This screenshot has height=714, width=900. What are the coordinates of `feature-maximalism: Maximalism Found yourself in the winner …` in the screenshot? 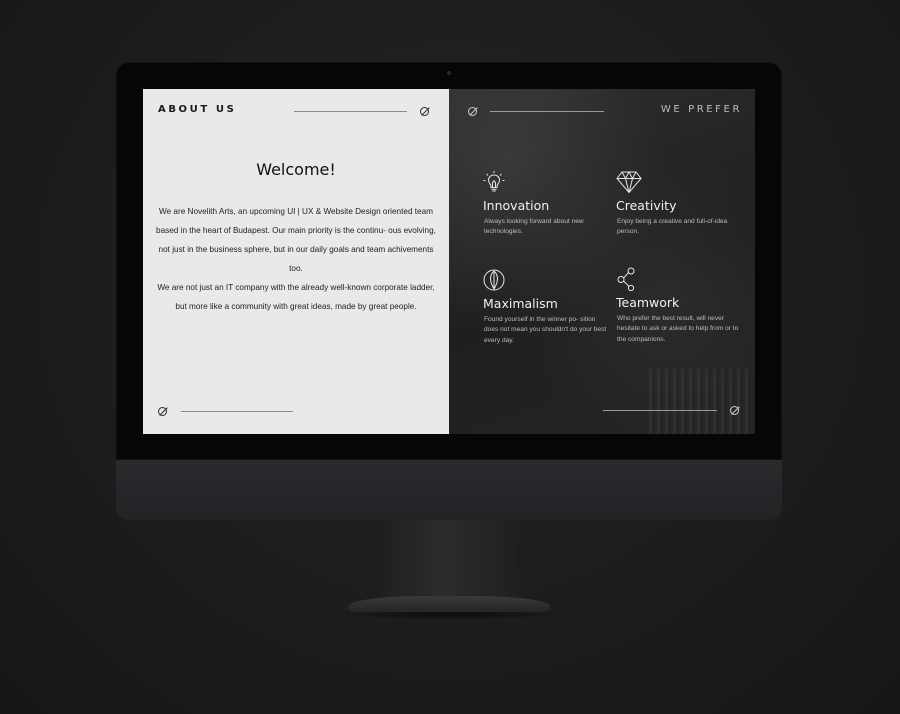 It's located at (548, 307).